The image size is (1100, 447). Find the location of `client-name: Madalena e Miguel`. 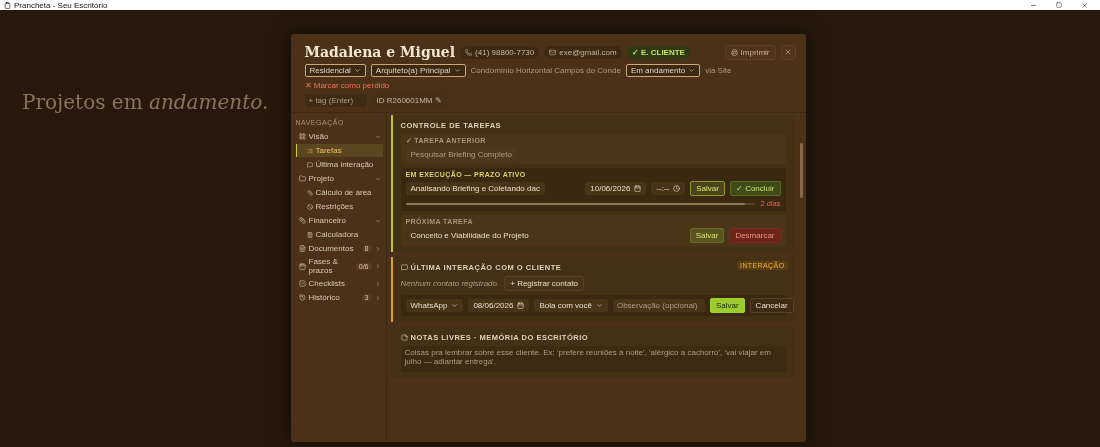

client-name: Madalena e Miguel is located at coordinates (380, 52).